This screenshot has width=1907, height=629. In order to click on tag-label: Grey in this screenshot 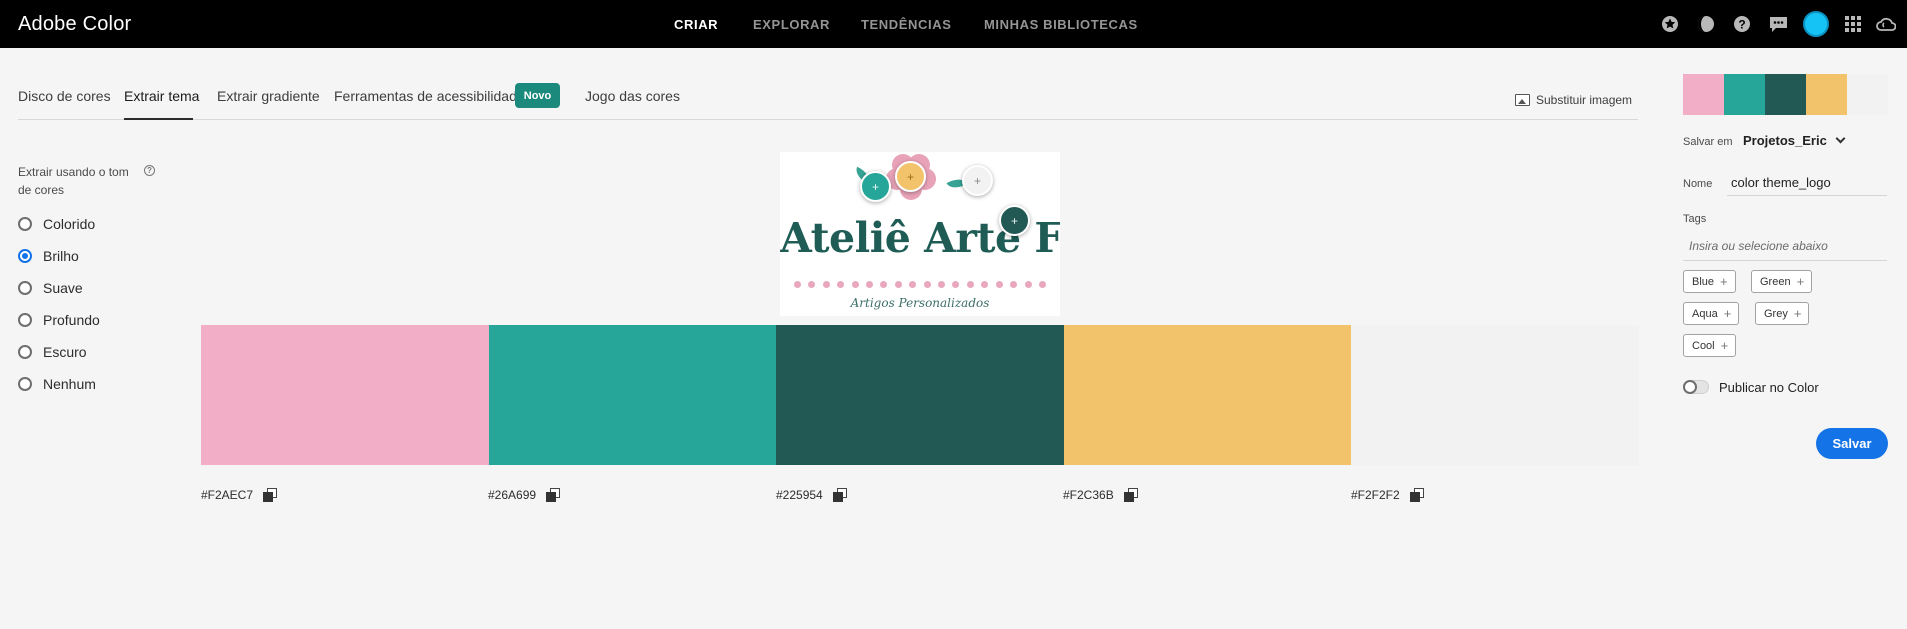, I will do `click(1776, 313)`.